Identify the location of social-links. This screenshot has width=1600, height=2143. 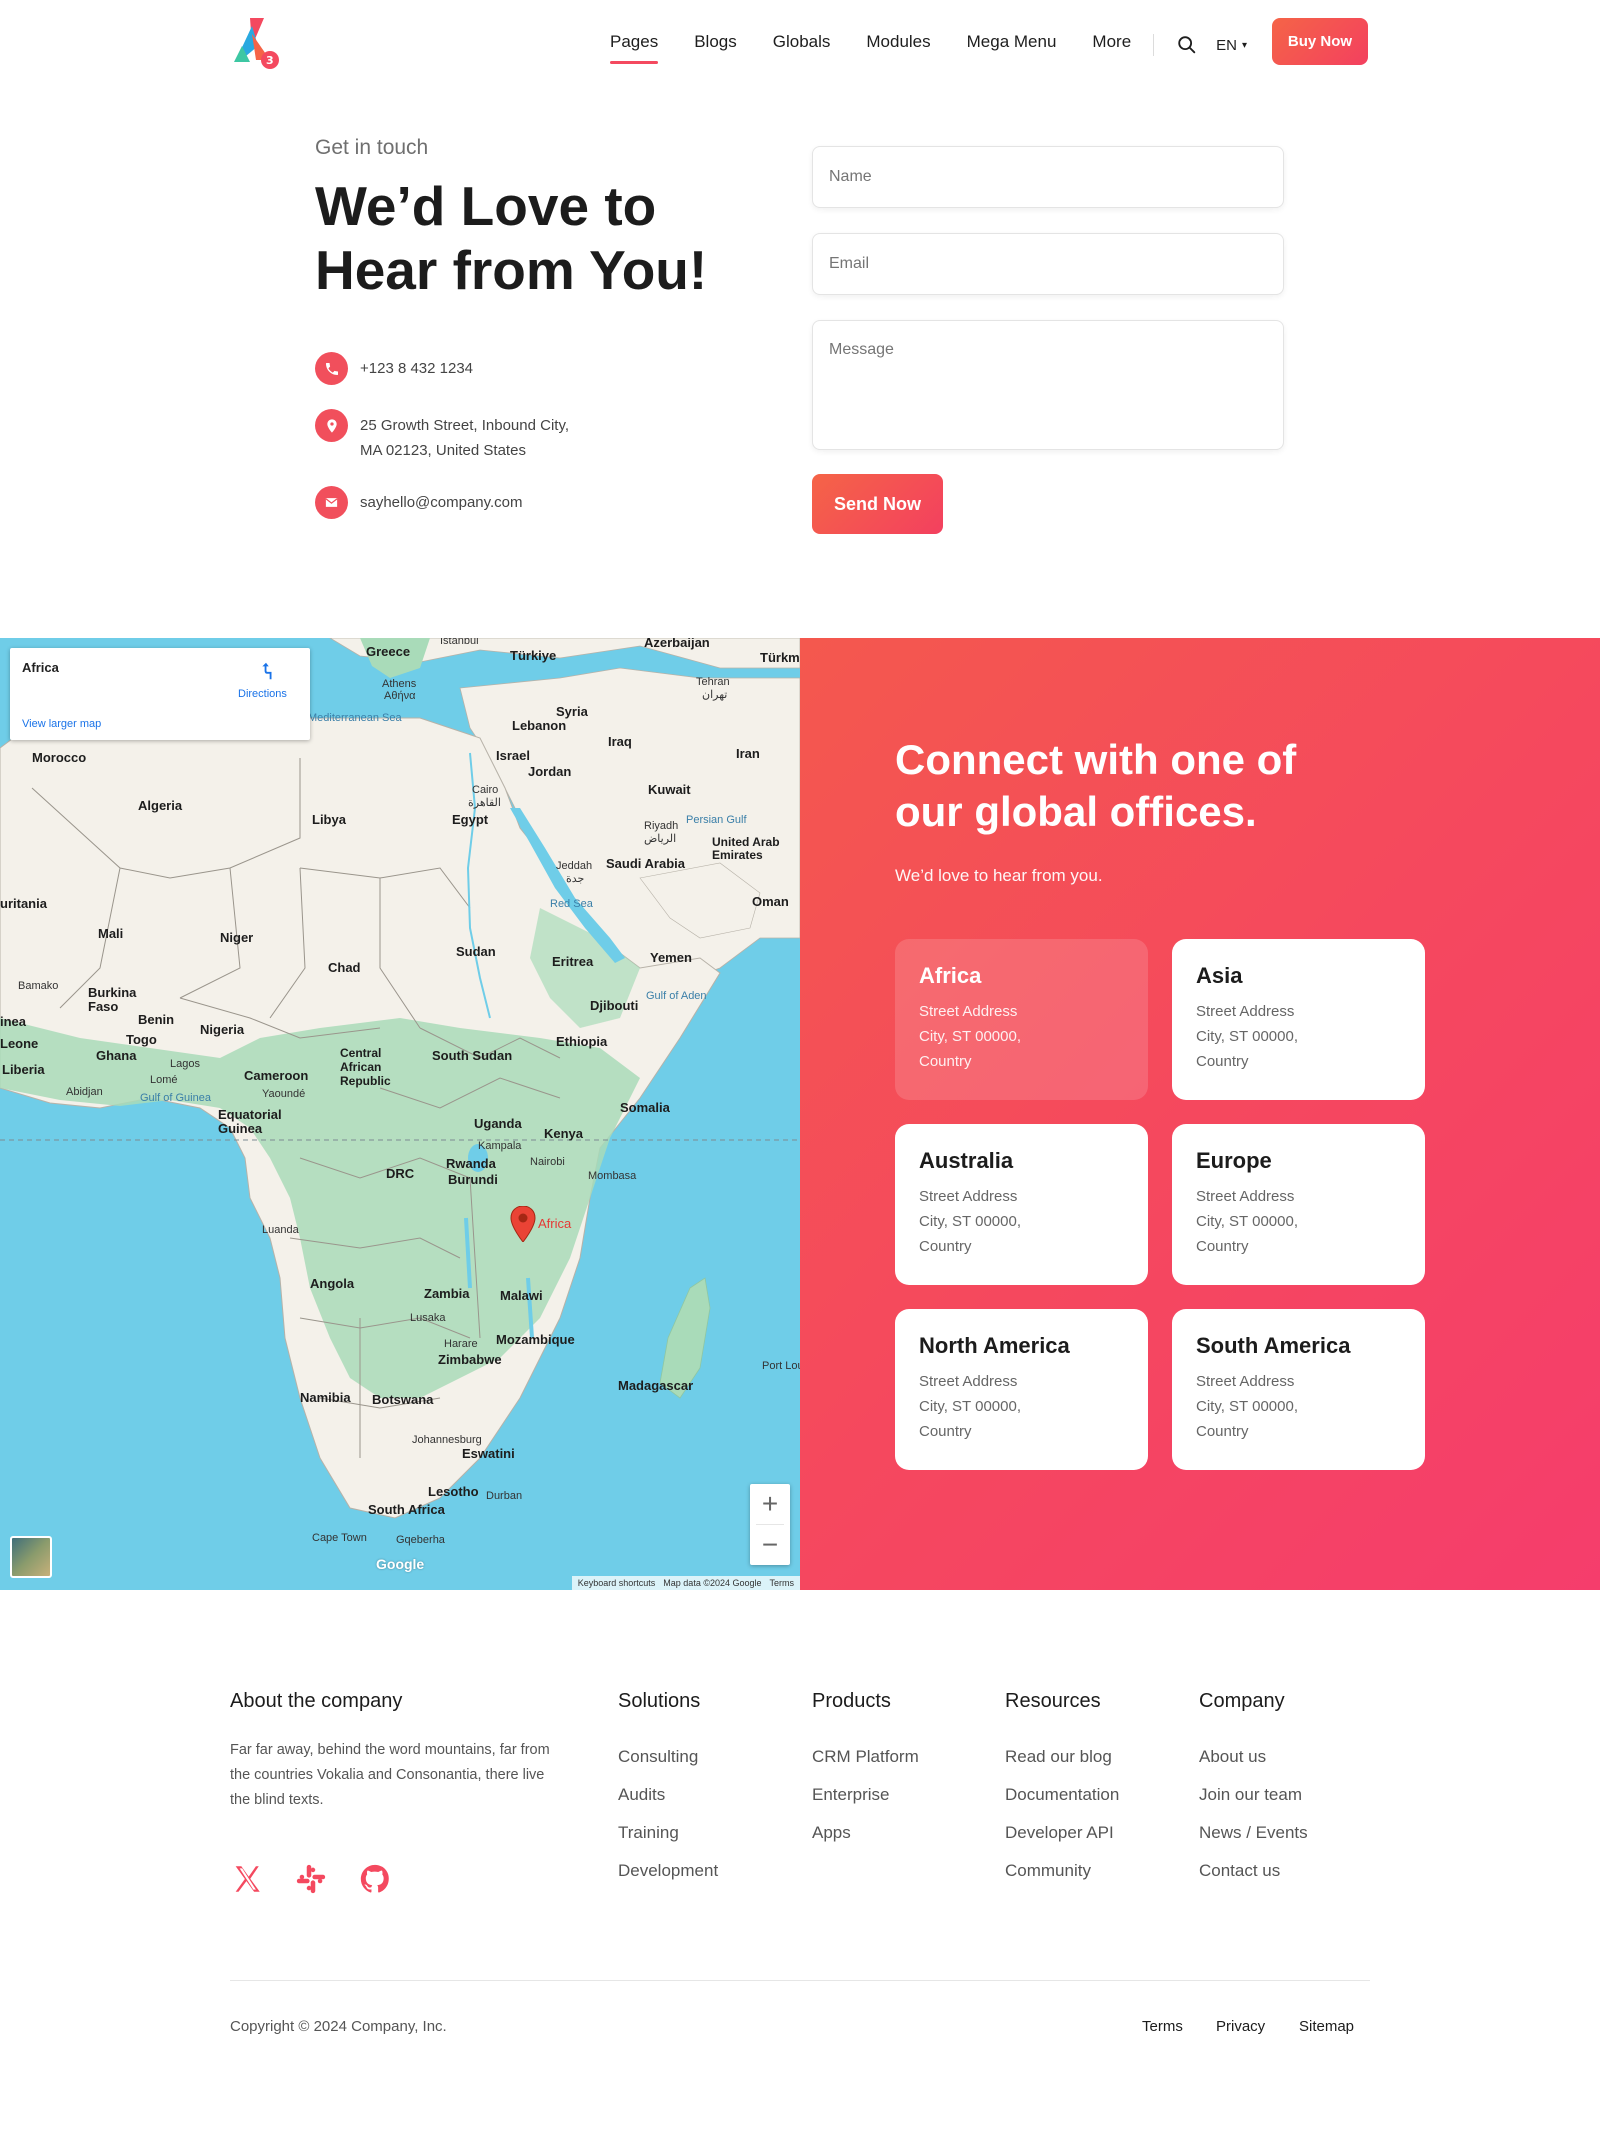
(311, 1879).